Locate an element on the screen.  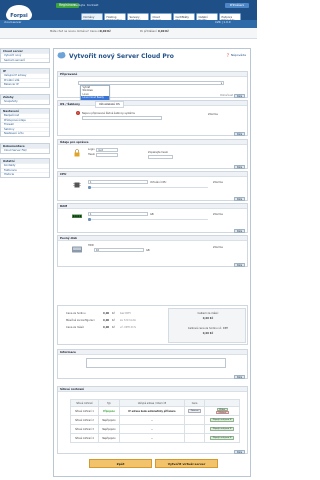
box-value-month: 0,00 Kč is located at coordinates (208, 318).